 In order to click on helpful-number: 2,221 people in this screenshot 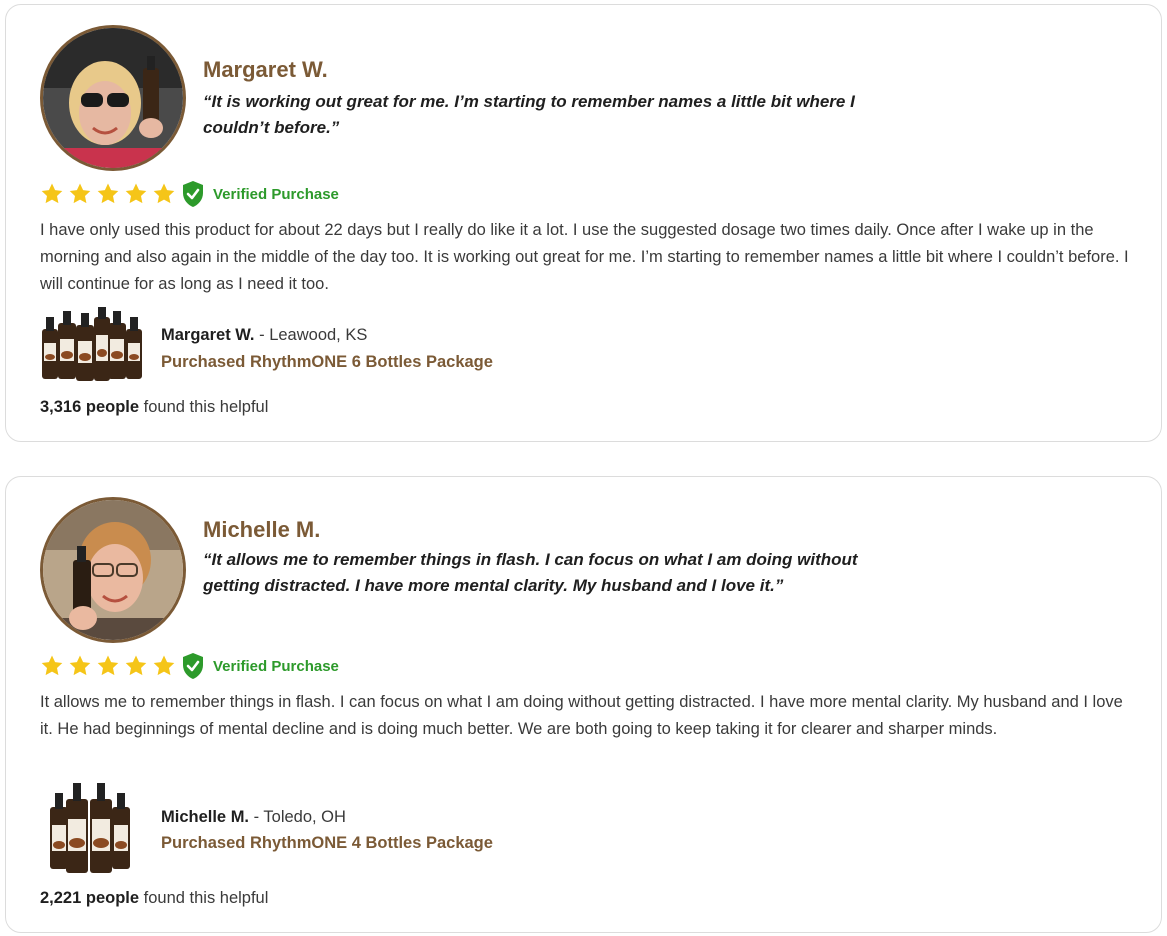, I will do `click(90, 898)`.